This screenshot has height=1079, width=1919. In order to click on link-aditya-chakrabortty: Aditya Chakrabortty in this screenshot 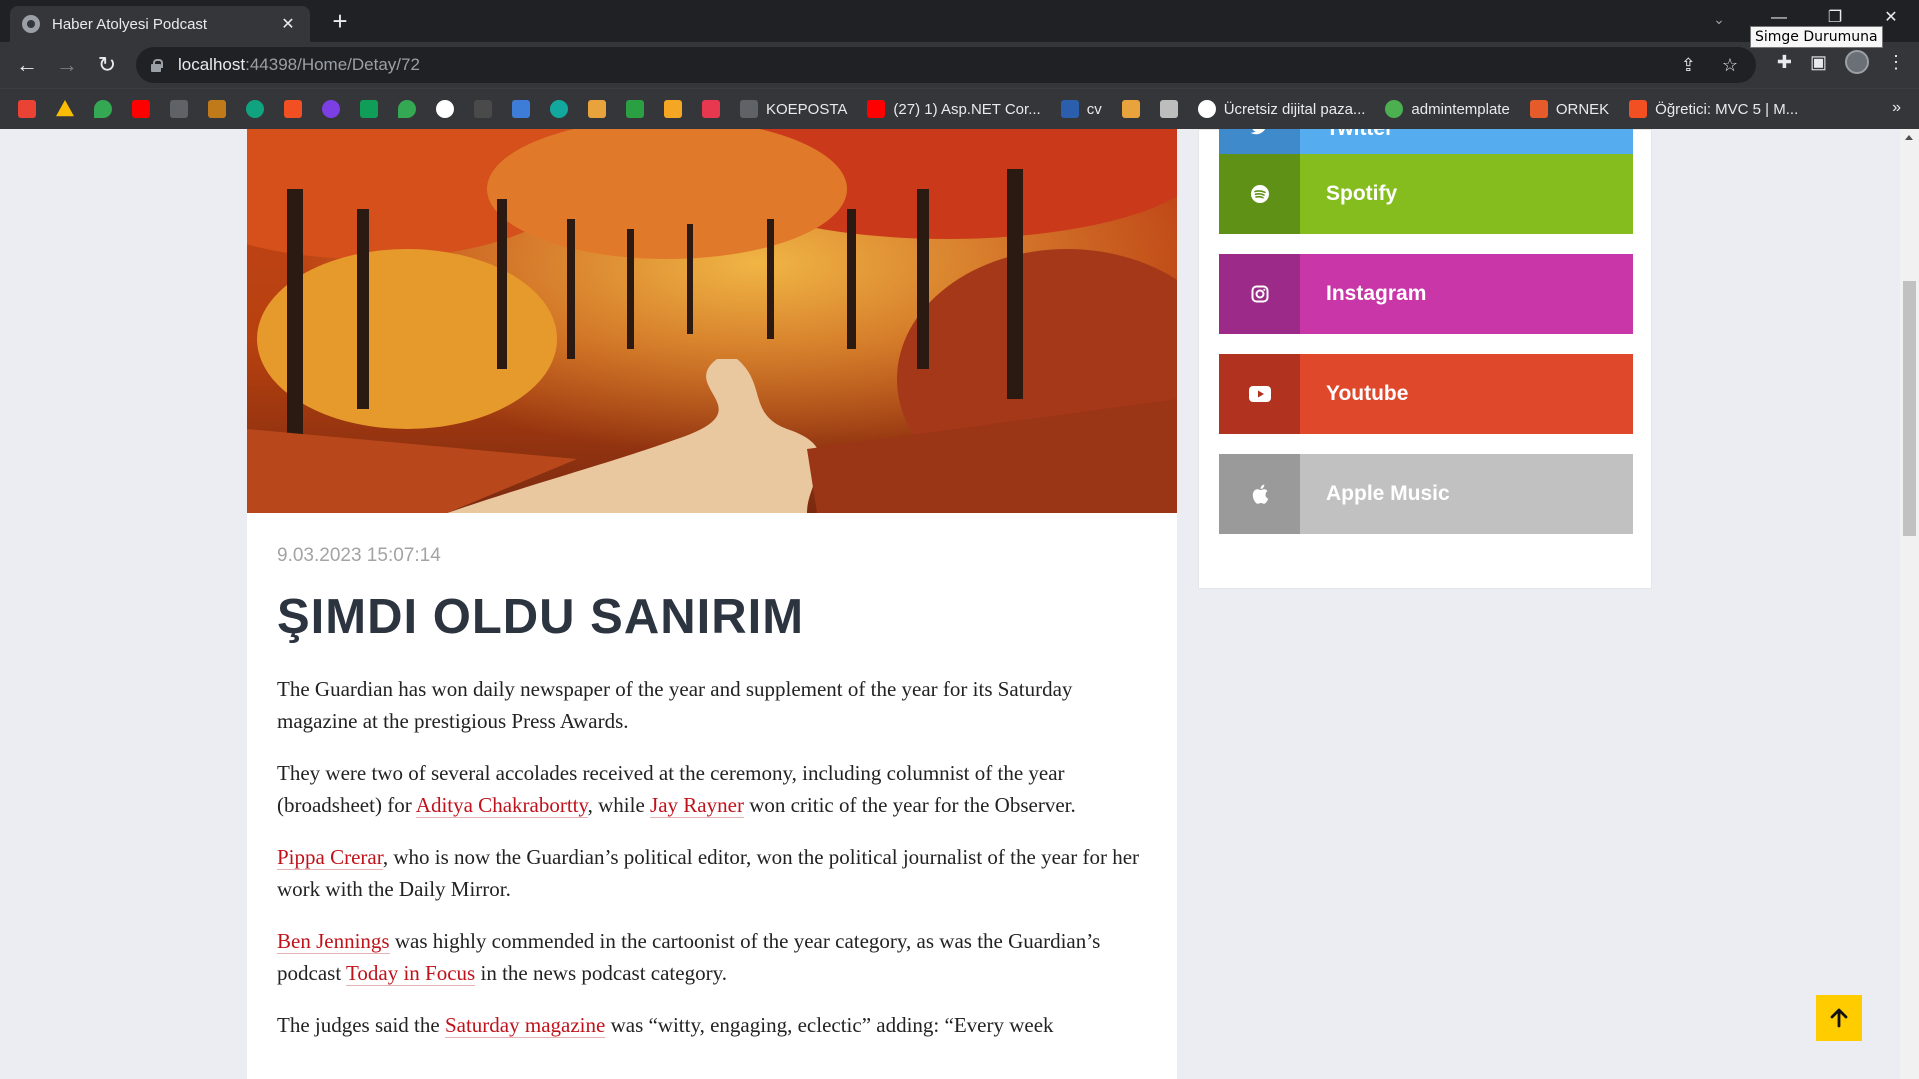, I will do `click(501, 805)`.